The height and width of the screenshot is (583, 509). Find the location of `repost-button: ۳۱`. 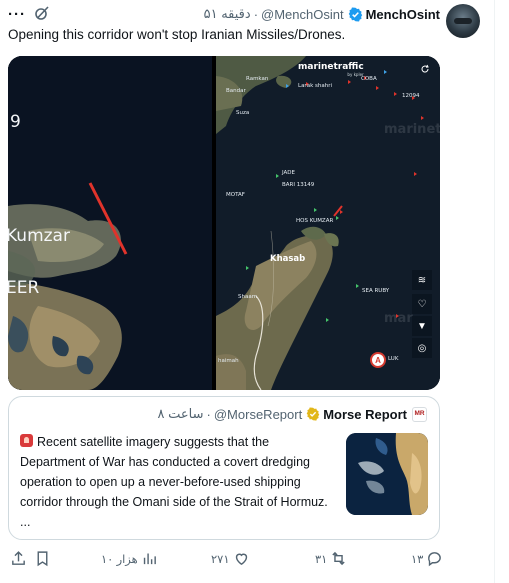

repost-button: ۳۱ is located at coordinates (329, 558).